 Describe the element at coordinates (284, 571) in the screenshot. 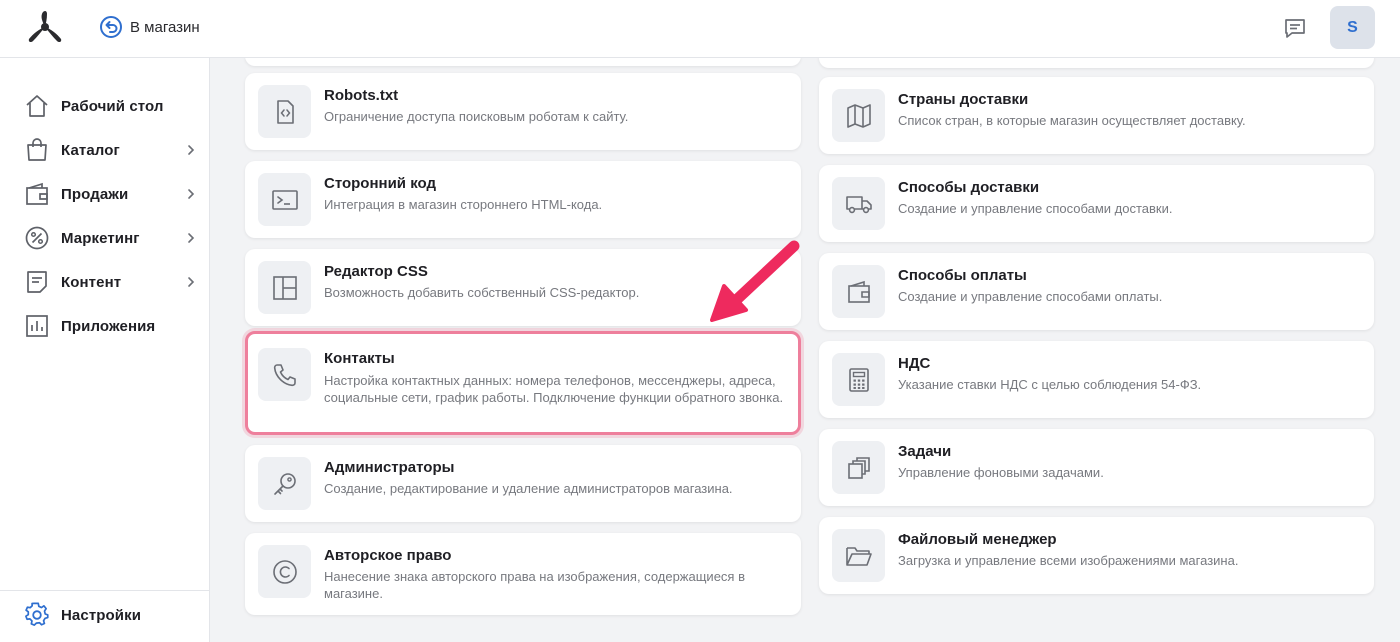

I see `copyright-icon` at that location.